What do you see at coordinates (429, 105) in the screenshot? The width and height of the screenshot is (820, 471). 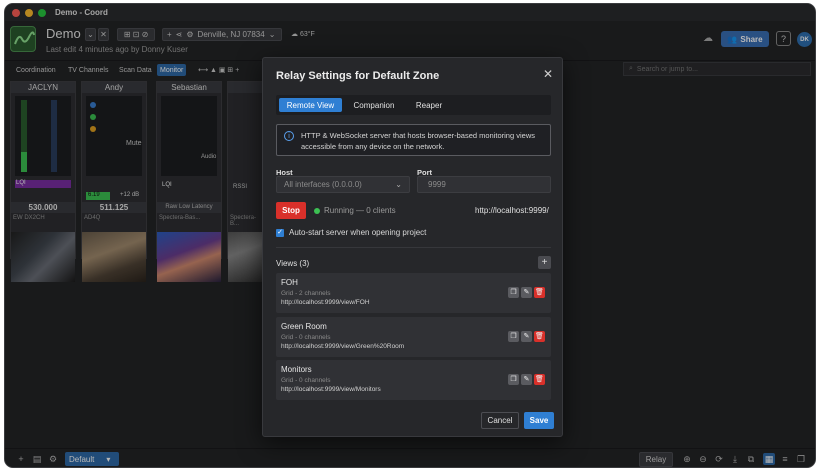 I see `tab-reaper: Reaper` at bounding box center [429, 105].